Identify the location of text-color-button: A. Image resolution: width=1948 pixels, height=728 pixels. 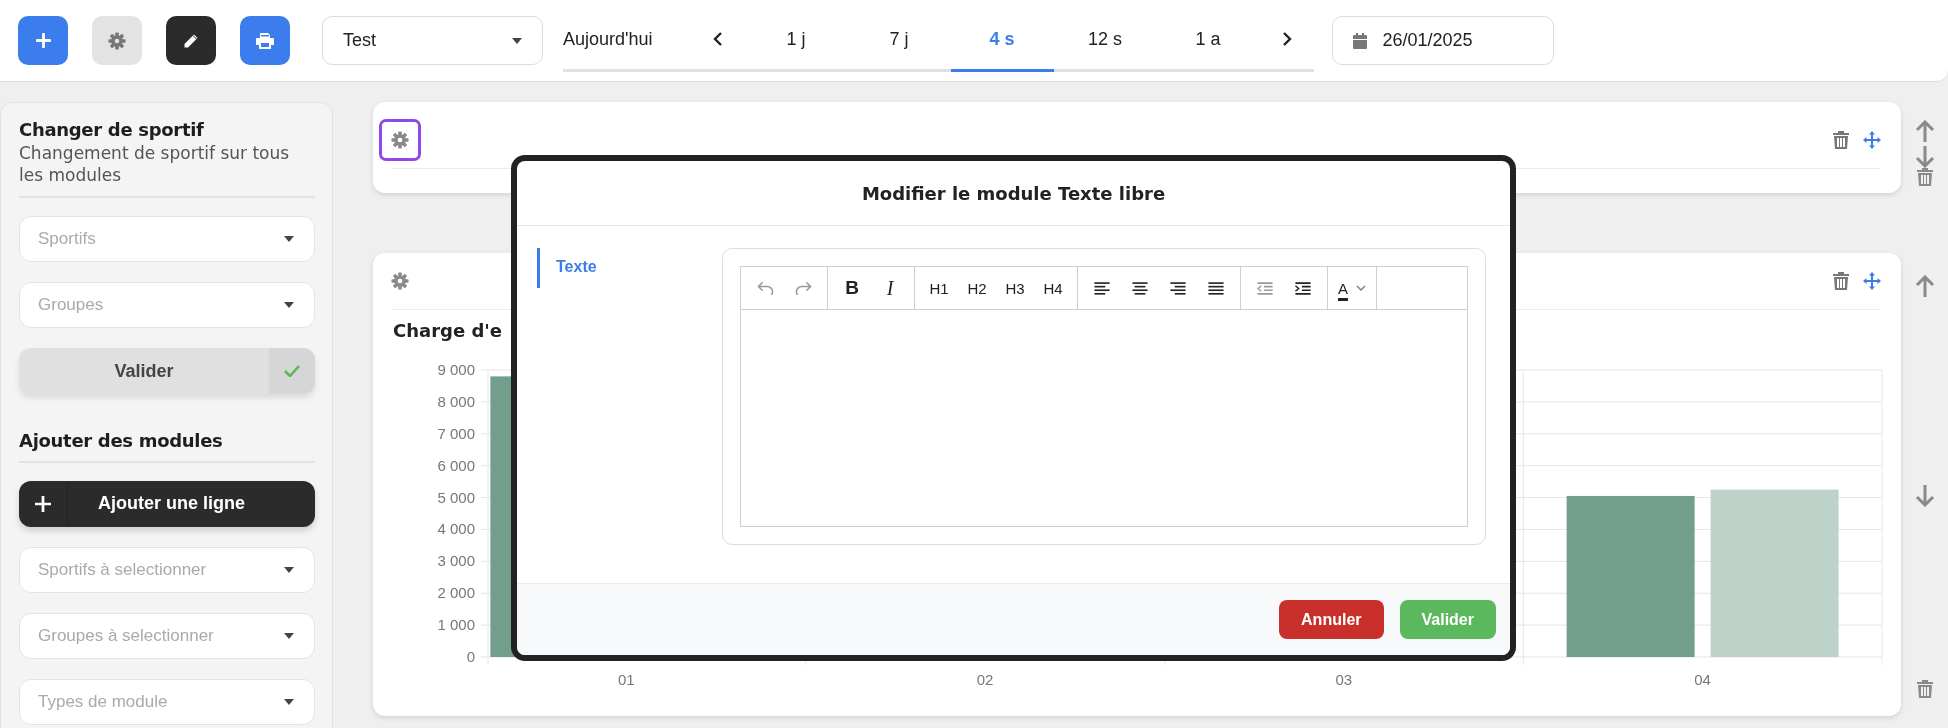
(1352, 288).